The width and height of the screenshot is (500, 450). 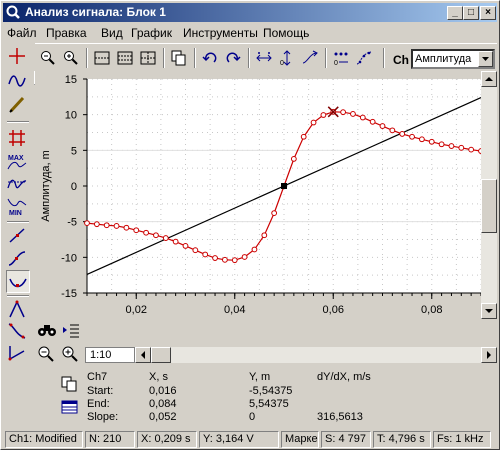 What do you see at coordinates (112, 33) in the screenshot?
I see `menu-view: Вид` at bounding box center [112, 33].